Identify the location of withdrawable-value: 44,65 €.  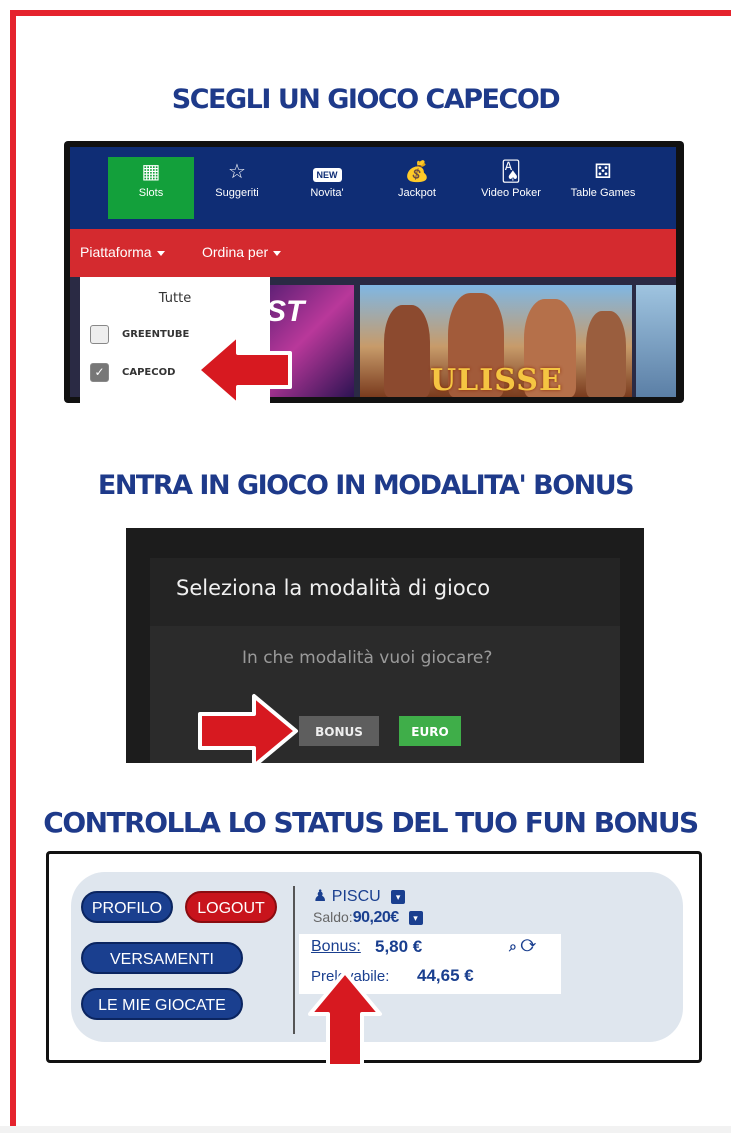
(445, 975).